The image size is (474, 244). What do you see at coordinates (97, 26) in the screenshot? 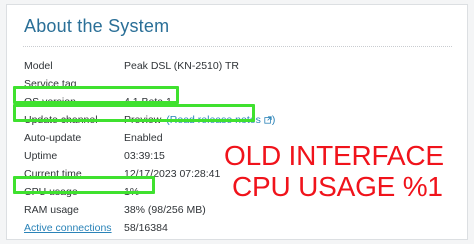
I see `panel-title: About the System` at bounding box center [97, 26].